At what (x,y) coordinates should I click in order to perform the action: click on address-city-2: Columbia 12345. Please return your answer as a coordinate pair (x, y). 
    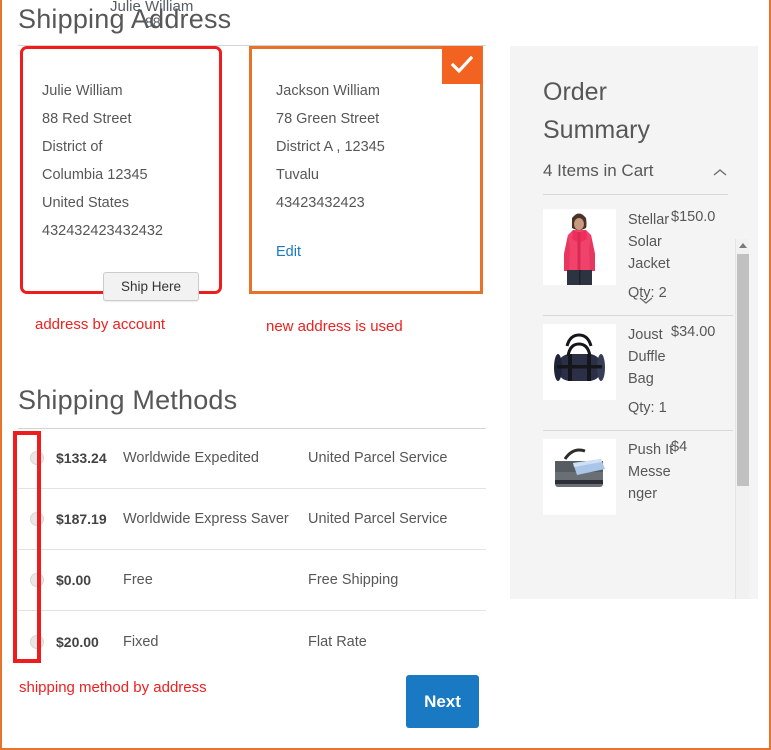
    Looking at the image, I should click on (95, 175).